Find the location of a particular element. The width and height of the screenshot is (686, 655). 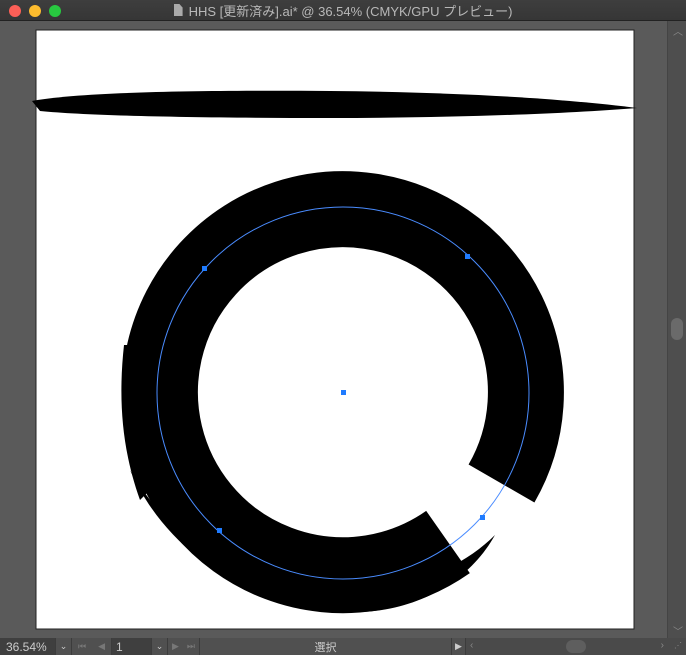

scroll-up-icon: ︿ is located at coordinates (678, 30).